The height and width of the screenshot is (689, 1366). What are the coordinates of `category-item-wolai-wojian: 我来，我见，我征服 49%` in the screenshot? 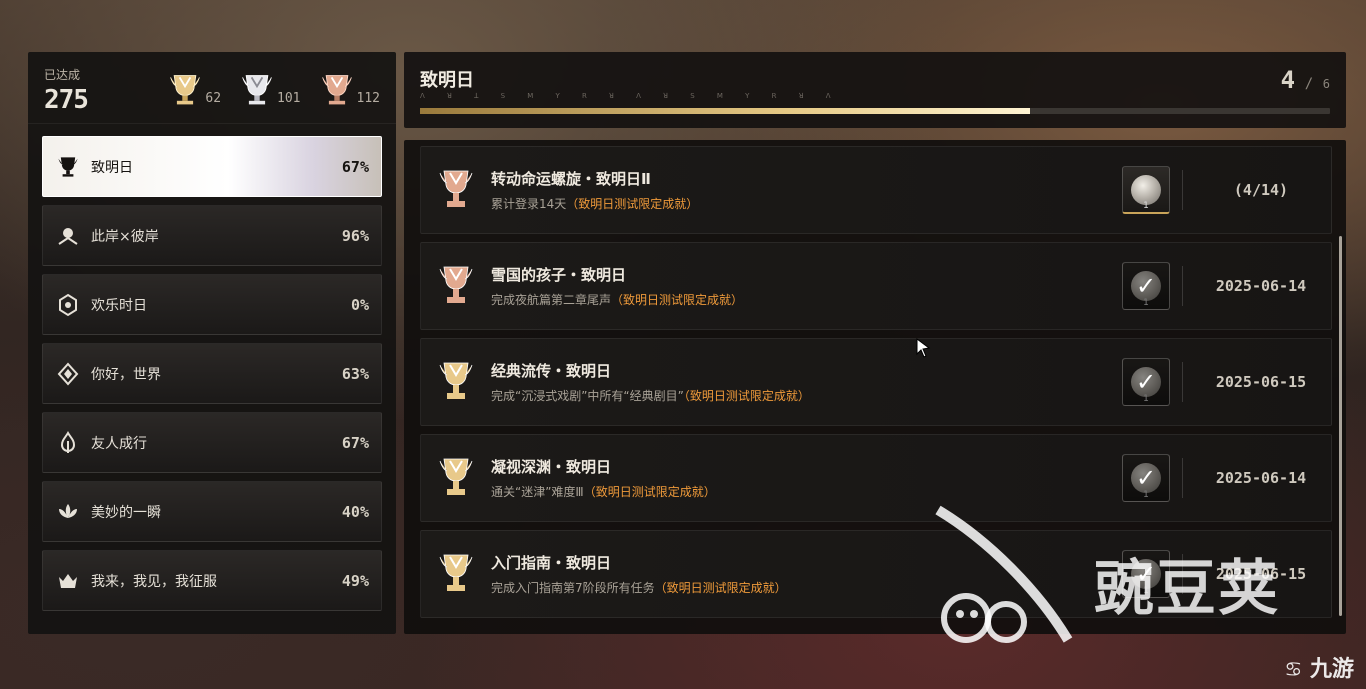 It's located at (212, 580).